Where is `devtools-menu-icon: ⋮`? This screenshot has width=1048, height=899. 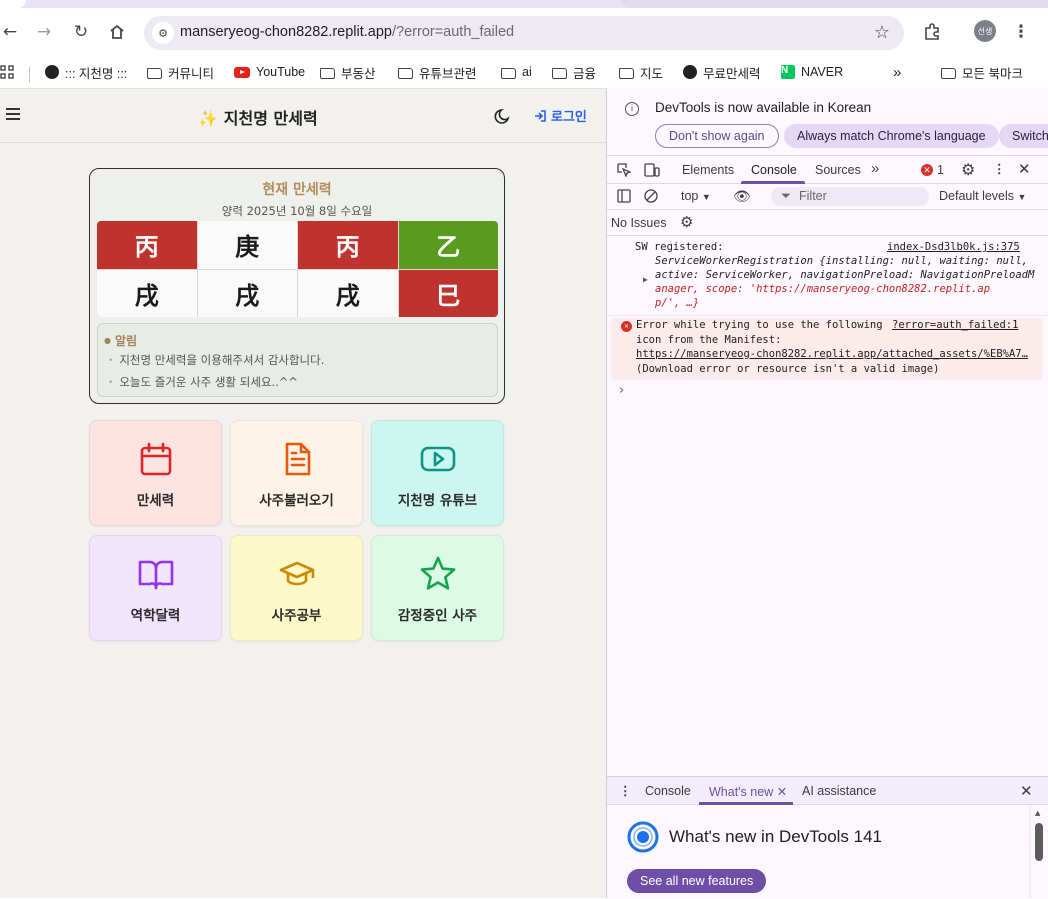 devtools-menu-icon: ⋮ is located at coordinates (999, 168).